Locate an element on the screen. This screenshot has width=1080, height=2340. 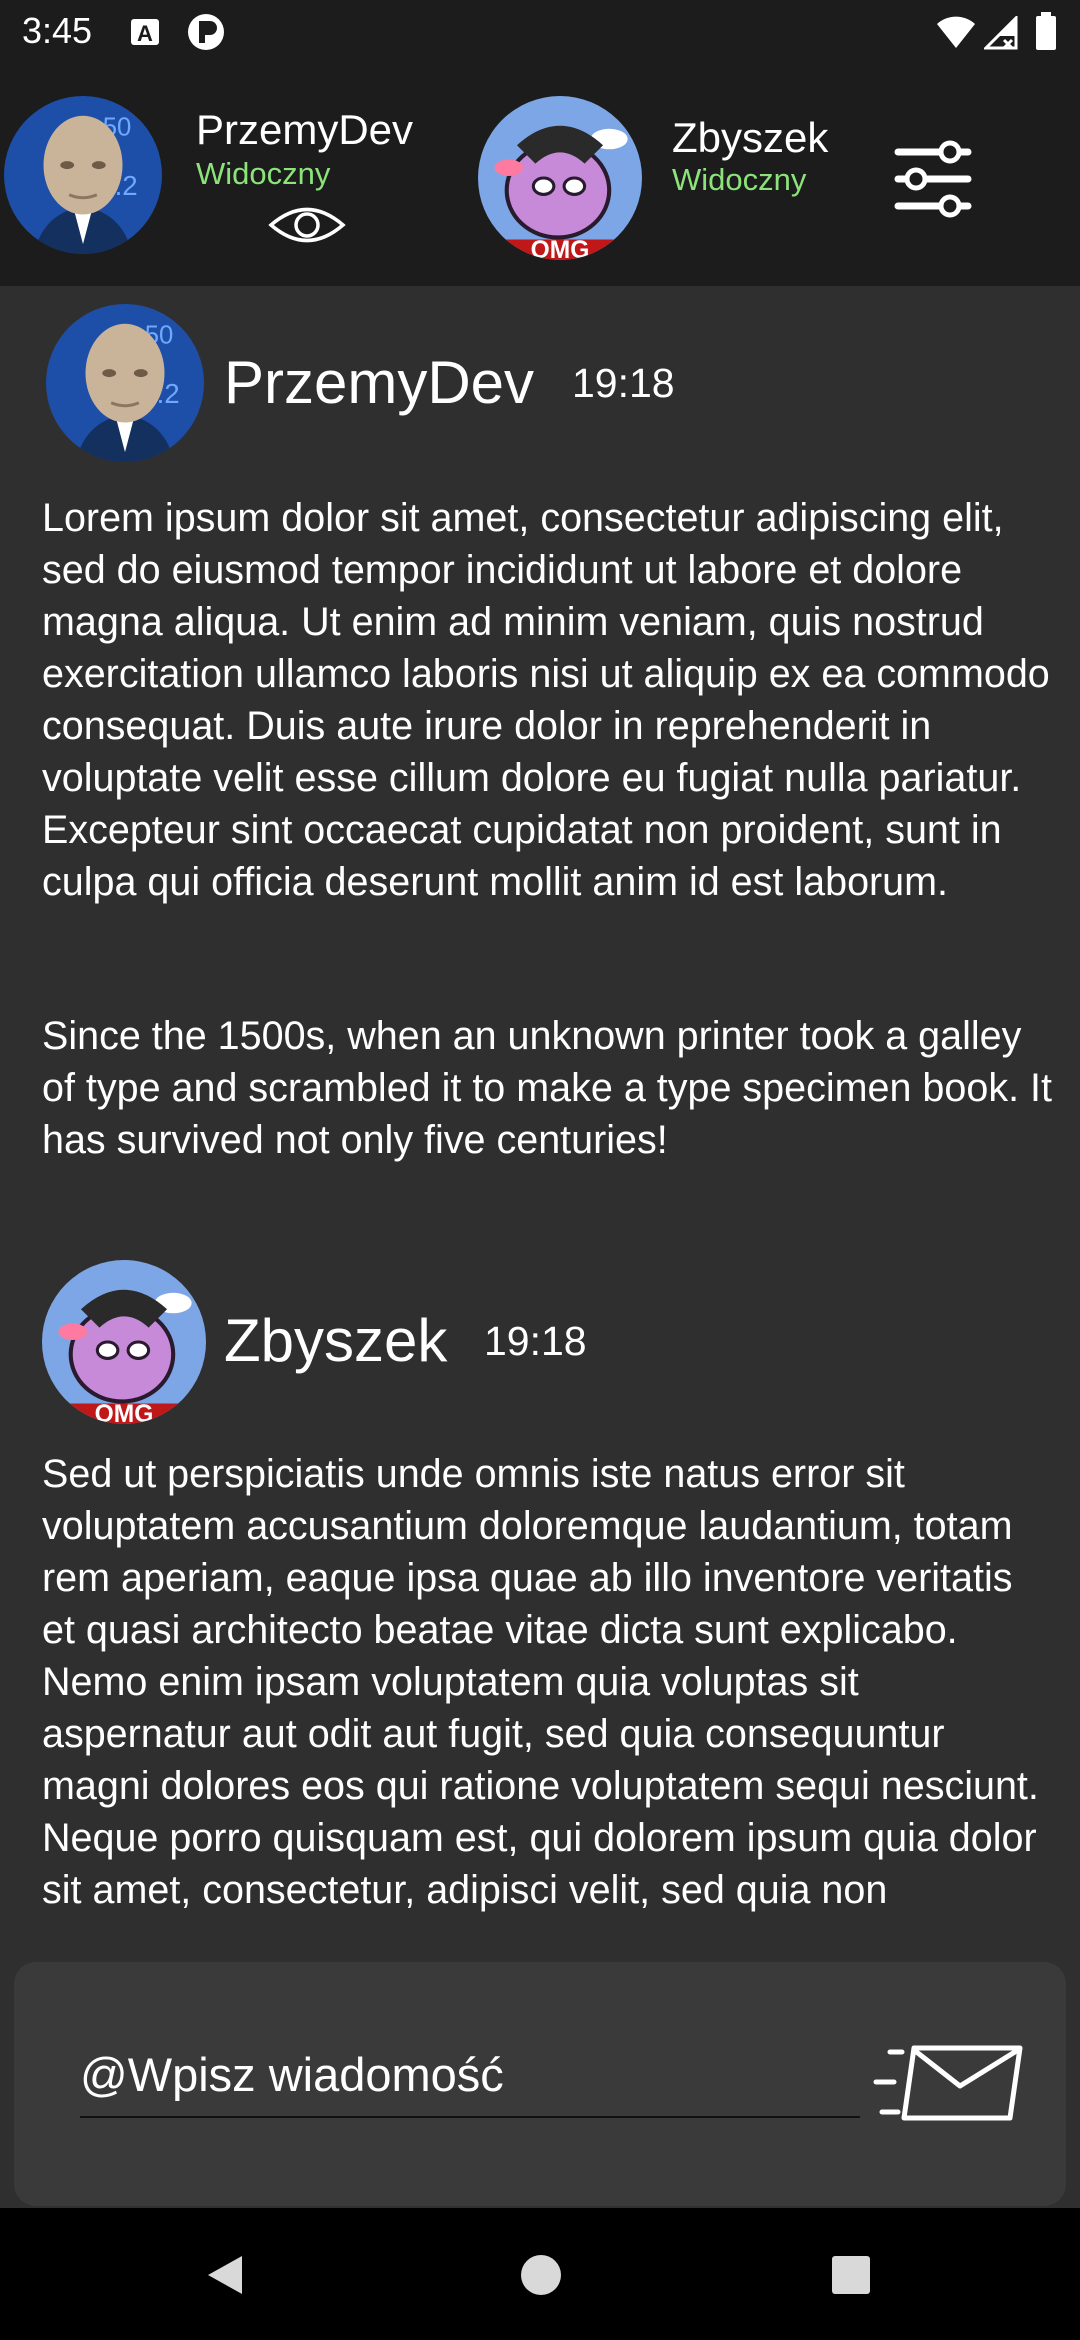
contact-avatar-zbyszek: OMG is located at coordinates (560, 178).